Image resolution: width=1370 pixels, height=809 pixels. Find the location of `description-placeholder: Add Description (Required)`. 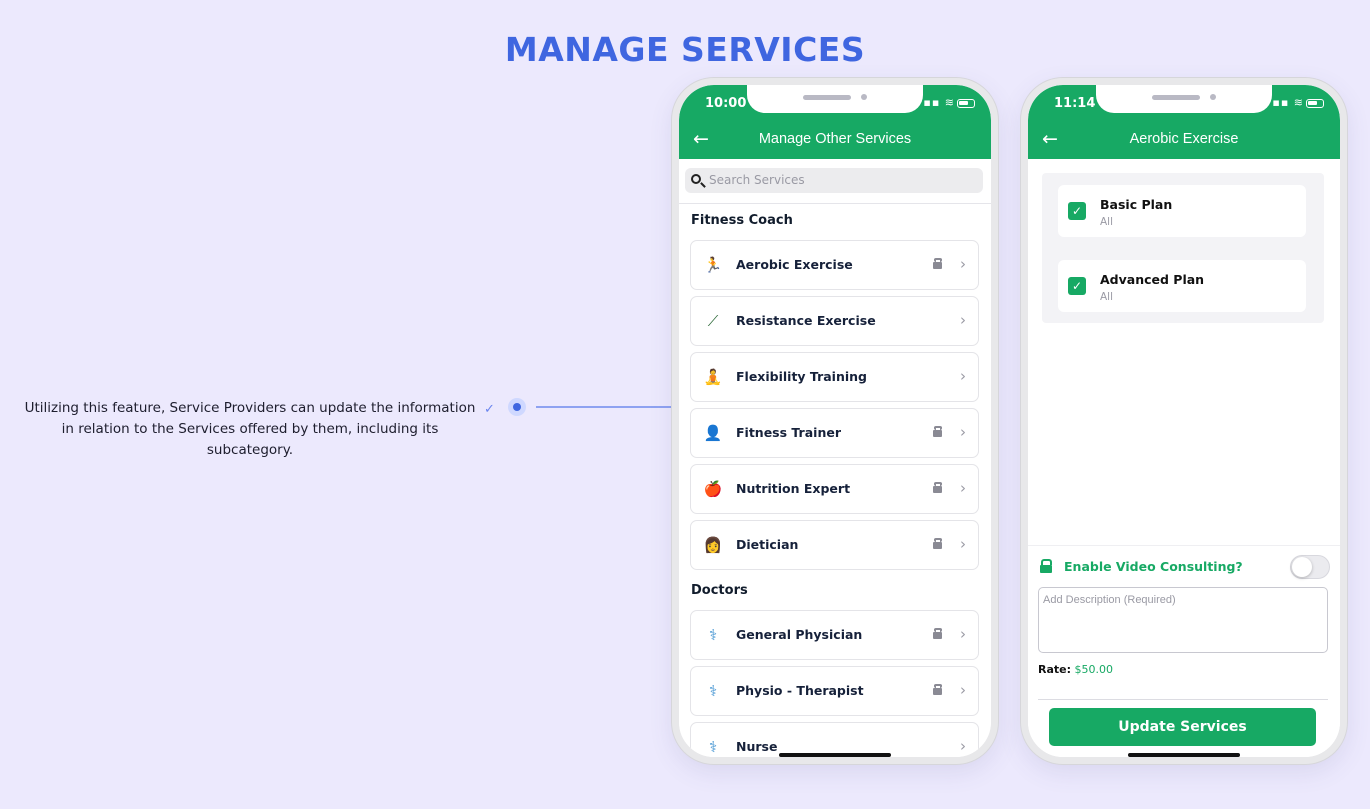

description-placeholder: Add Description (Required) is located at coordinates (1109, 600).